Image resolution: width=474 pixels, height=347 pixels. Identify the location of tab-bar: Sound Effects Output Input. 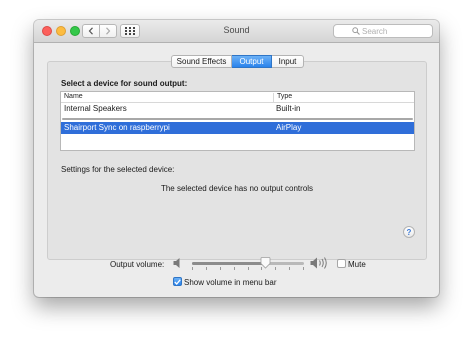
(237, 61).